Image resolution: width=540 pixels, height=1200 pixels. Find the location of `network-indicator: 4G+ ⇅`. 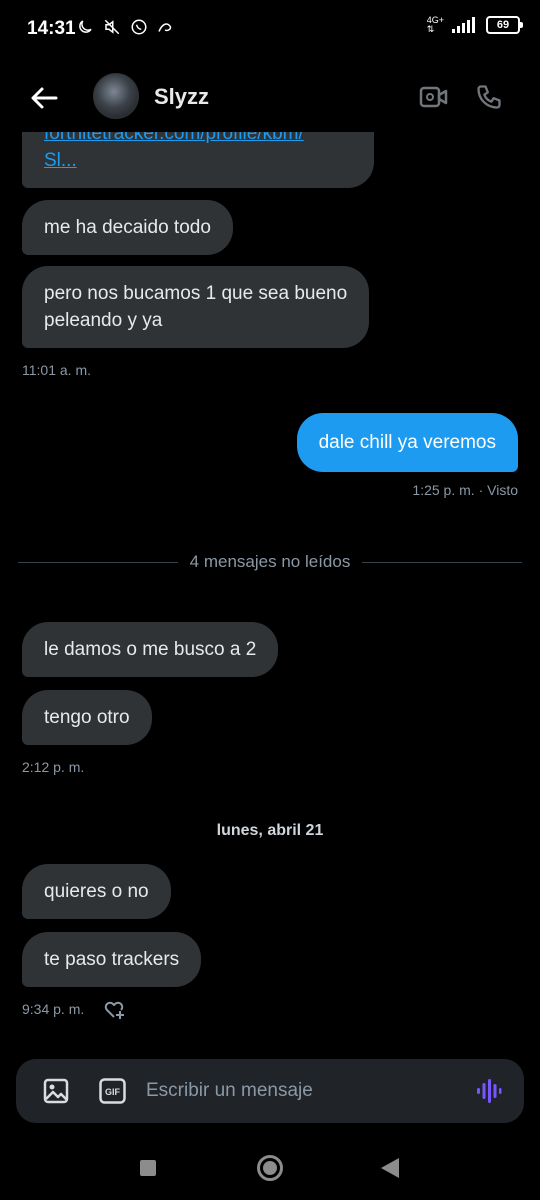

network-indicator: 4G+ ⇅ is located at coordinates (435, 24).